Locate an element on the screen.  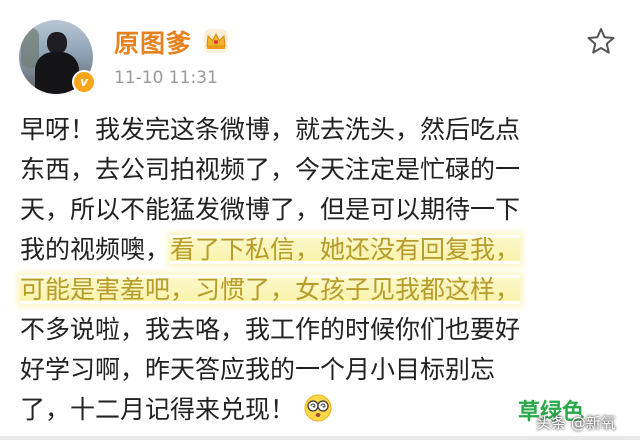
post-text: 好学习啊，昨天答应我的一个月小目标别忘 is located at coordinates (258, 369).